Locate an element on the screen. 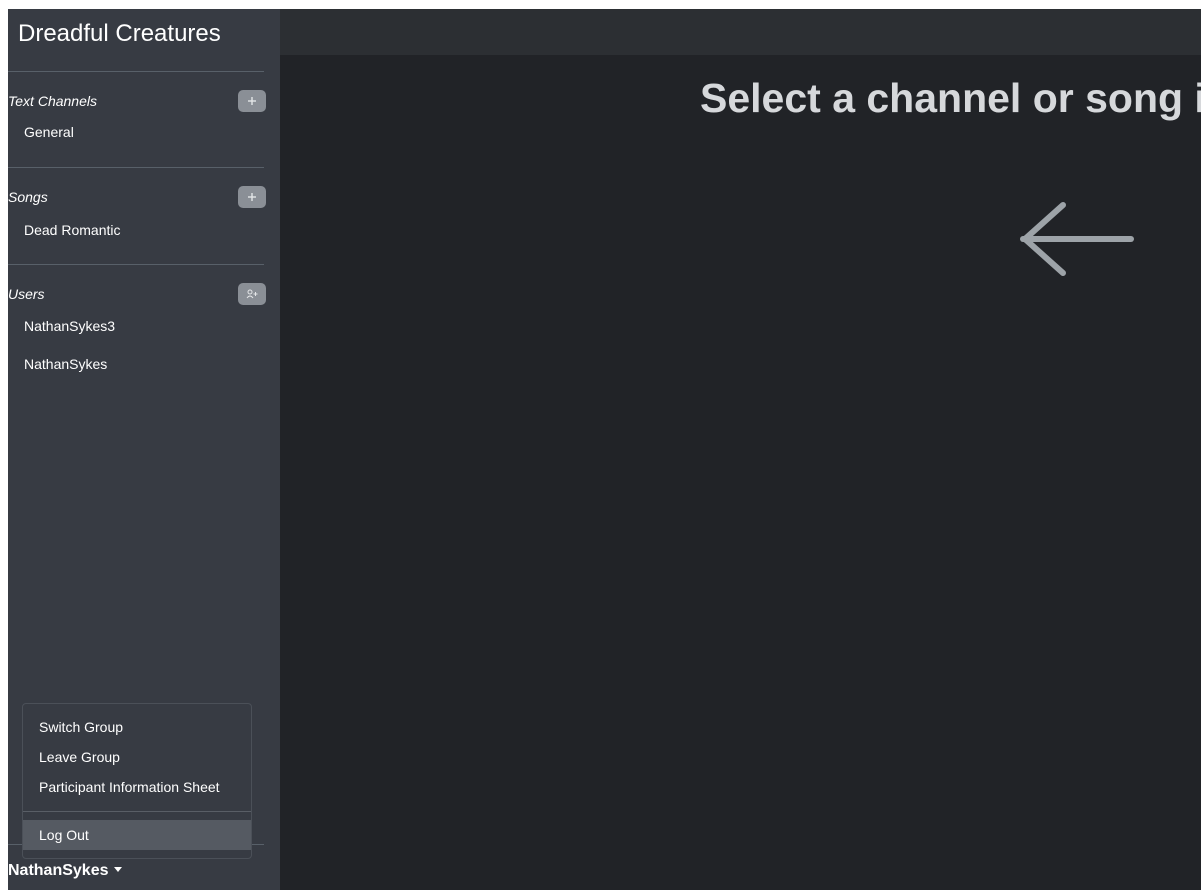 This screenshot has height=890, width=1201. section-songs: Songs is located at coordinates (137, 198).